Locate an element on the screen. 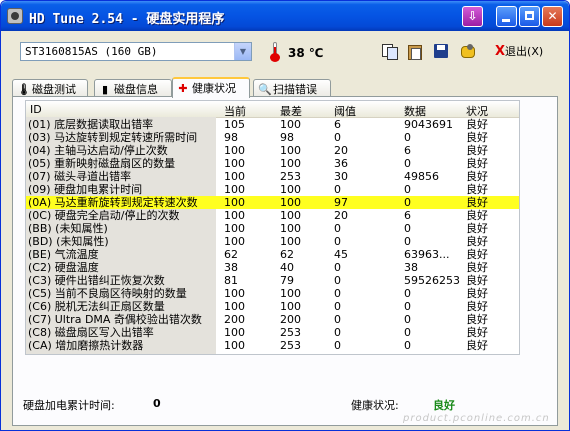 This screenshot has width=570, height=431. table-row: (C7) Ultra DMA 奇偶校验出错次数 200 200 0 0 良好 is located at coordinates (272, 319).